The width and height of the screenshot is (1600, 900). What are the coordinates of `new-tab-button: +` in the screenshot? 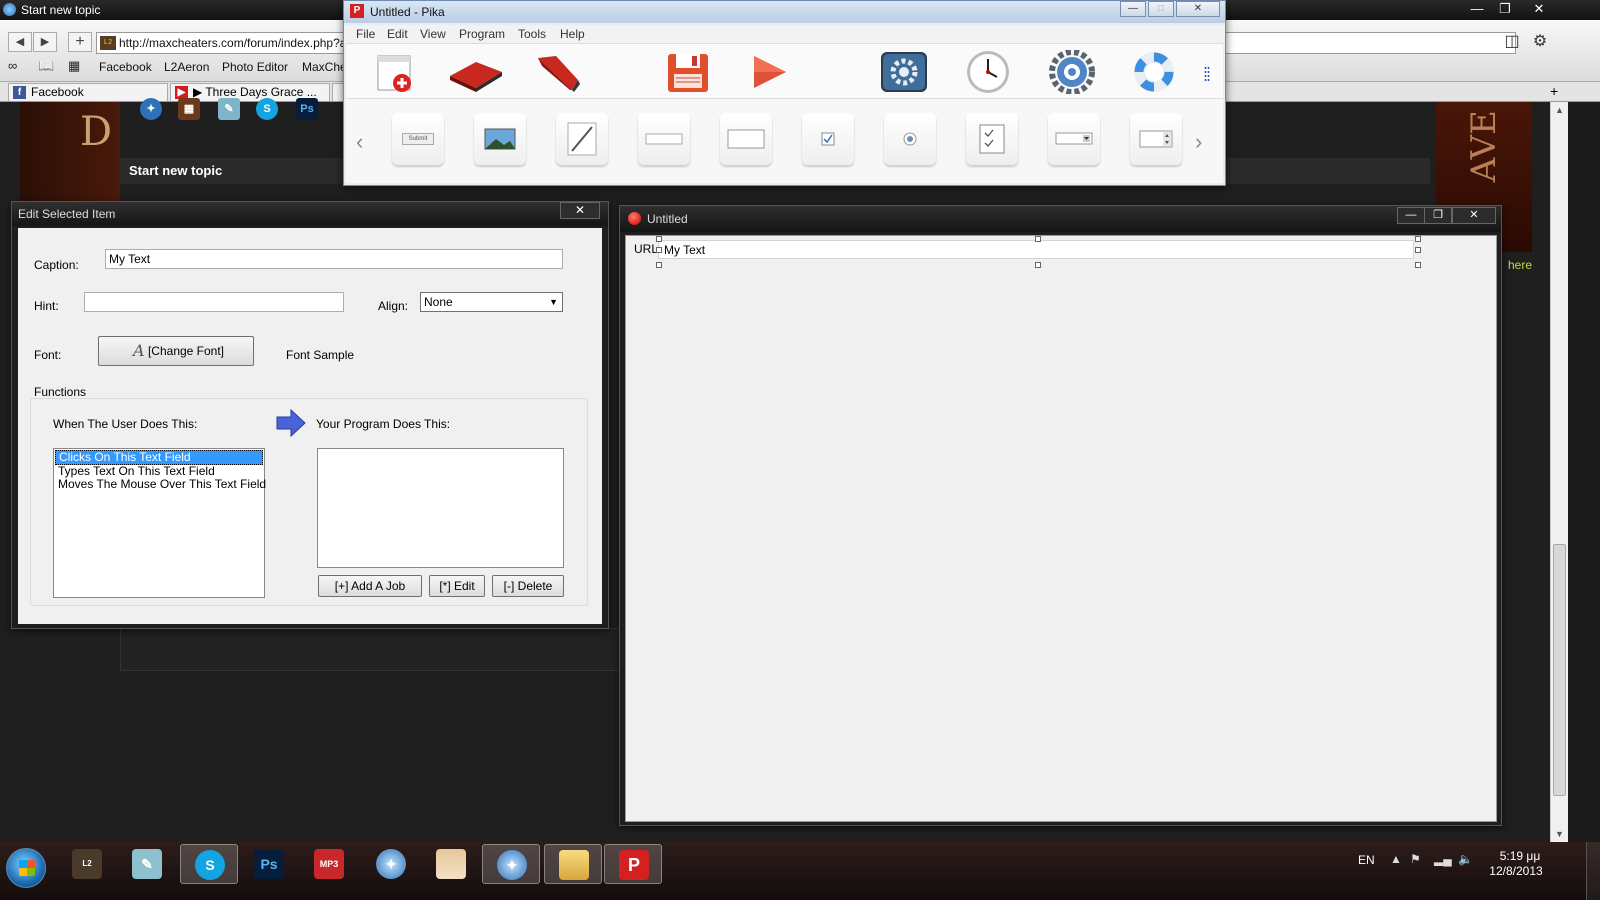 It's located at (1554, 91).